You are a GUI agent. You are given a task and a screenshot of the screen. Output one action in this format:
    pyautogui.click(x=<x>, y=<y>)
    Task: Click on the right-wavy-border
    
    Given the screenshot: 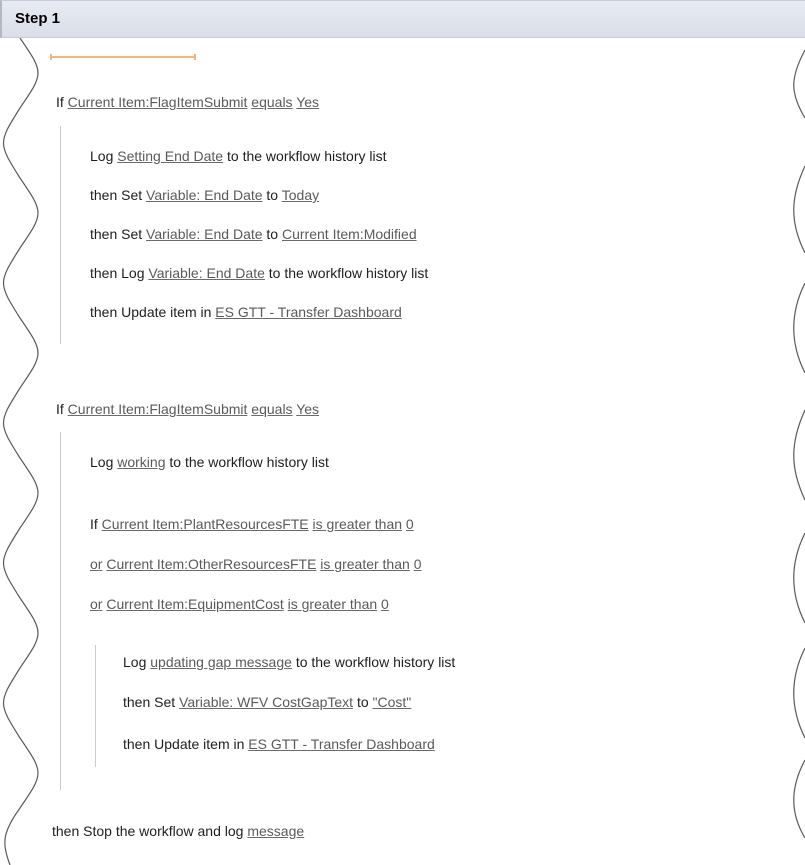 What is the action you would take?
    pyautogui.click(x=799, y=444)
    